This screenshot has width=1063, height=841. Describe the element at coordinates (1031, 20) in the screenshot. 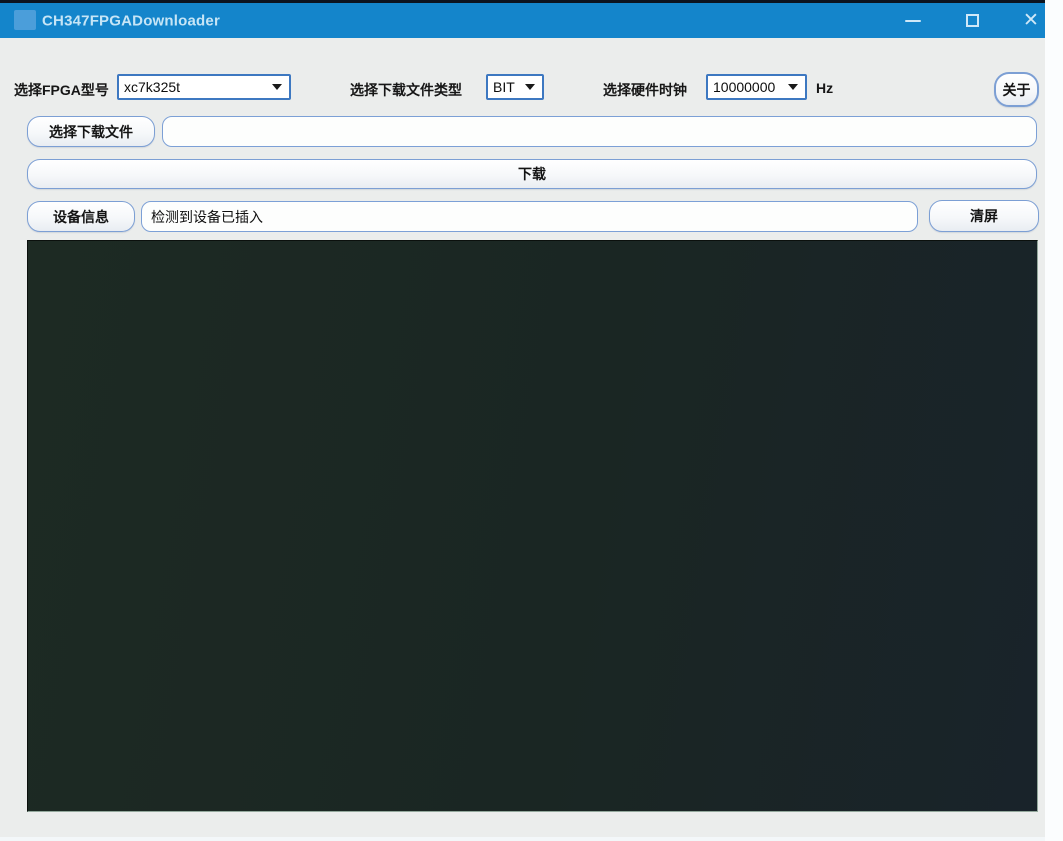

I see `close-icon: ✕` at that location.